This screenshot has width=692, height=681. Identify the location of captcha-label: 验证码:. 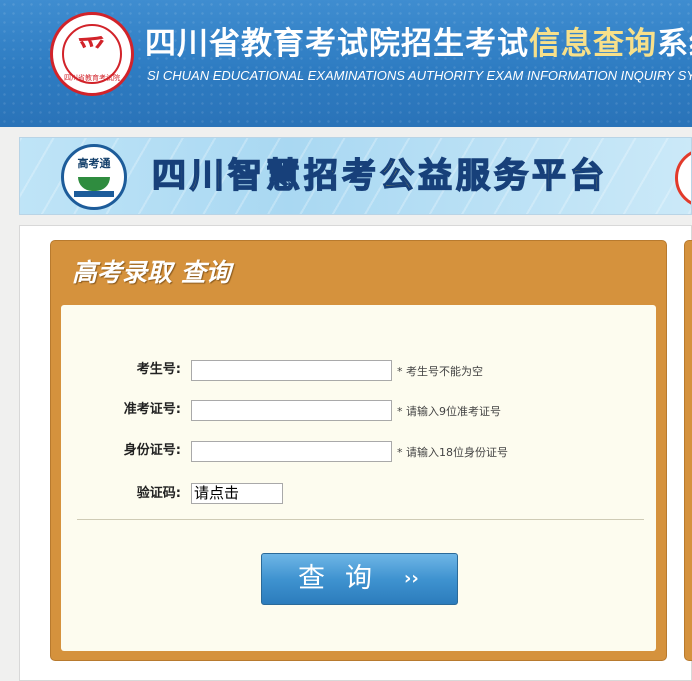
(158, 493).